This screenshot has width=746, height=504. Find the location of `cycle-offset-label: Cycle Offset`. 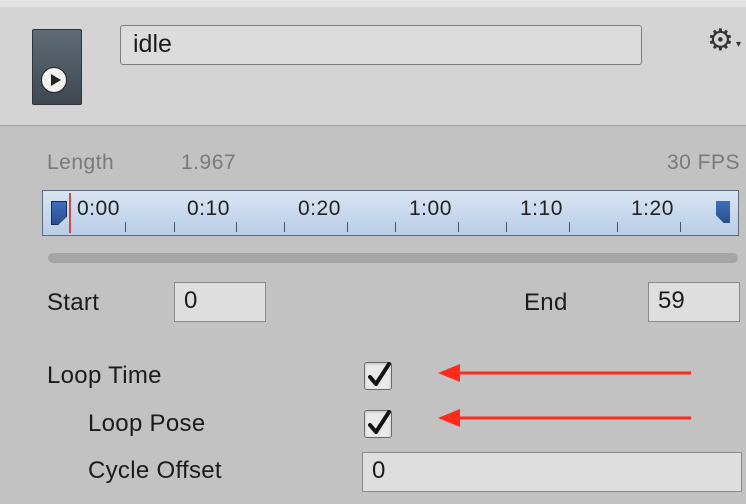

cycle-offset-label: Cycle Offset is located at coordinates (155, 470).